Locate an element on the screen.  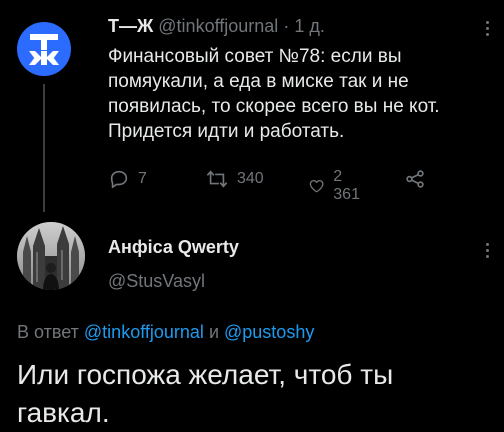
replying-to-line: В ответ @tinkoffjournal и @pustoshy is located at coordinates (165, 332).